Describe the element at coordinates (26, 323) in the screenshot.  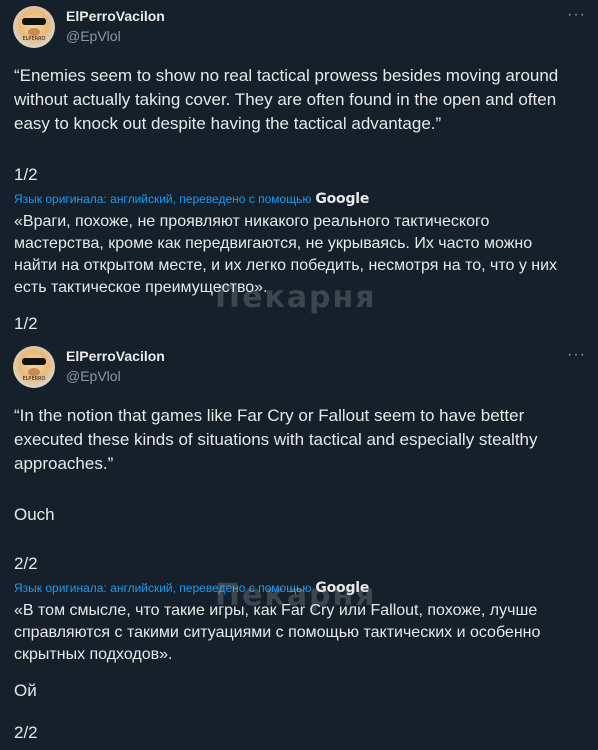
I see `thread-counter-translated: 1/2` at that location.